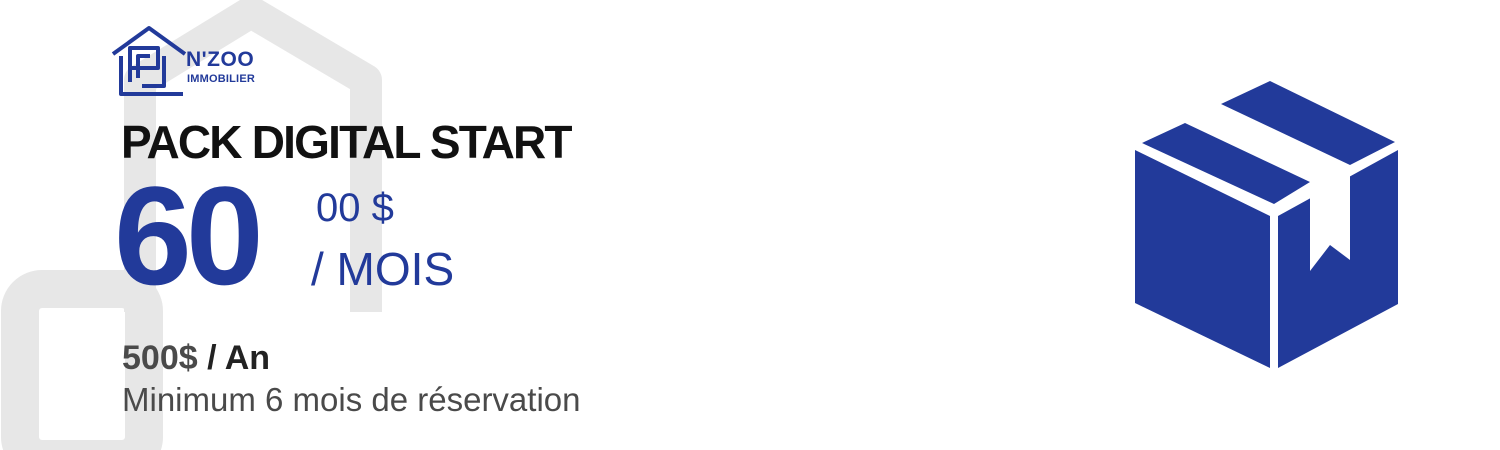 The height and width of the screenshot is (450, 1500). I want to click on yearly-price: 500$ / An, so click(196, 358).